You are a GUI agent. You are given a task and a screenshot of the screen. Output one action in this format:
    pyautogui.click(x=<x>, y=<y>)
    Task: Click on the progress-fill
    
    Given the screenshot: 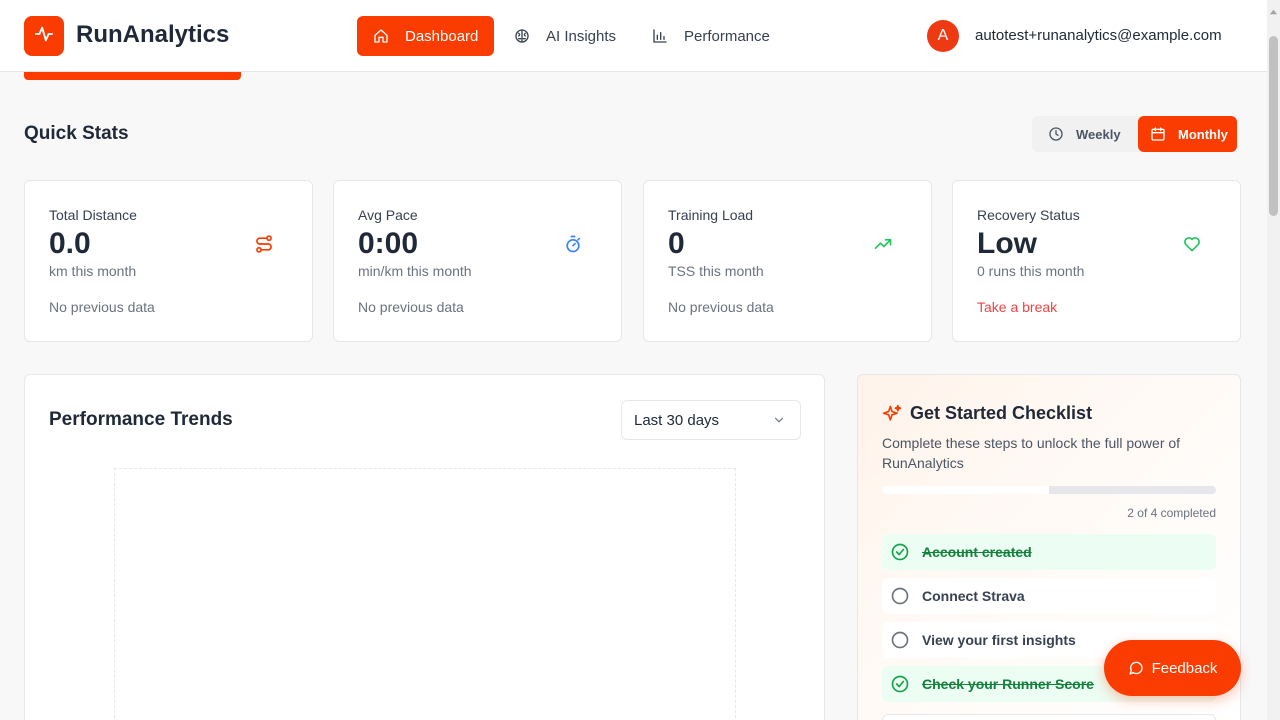 What is the action you would take?
    pyautogui.click(x=965, y=490)
    